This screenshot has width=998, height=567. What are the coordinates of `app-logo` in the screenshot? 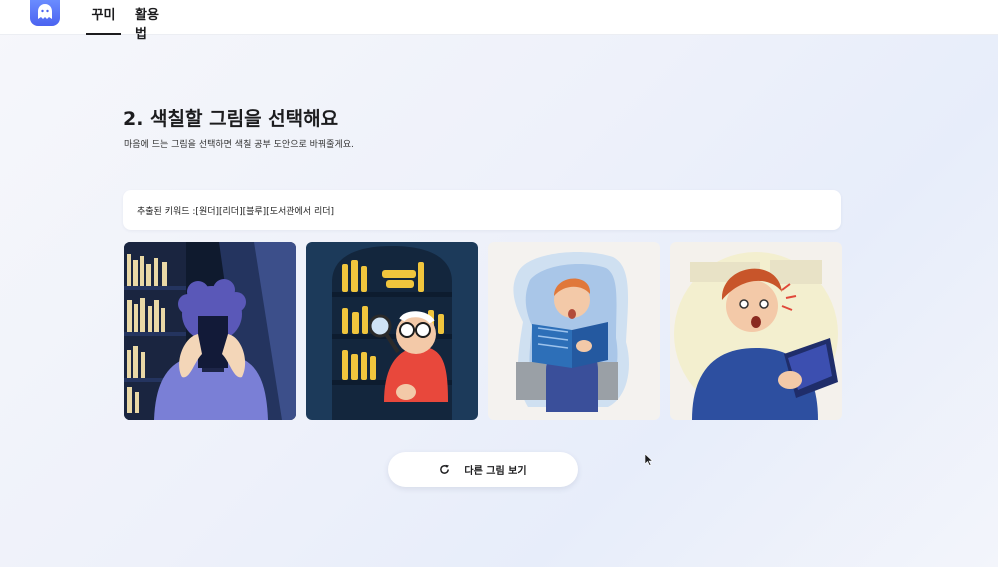 It's located at (45, 13).